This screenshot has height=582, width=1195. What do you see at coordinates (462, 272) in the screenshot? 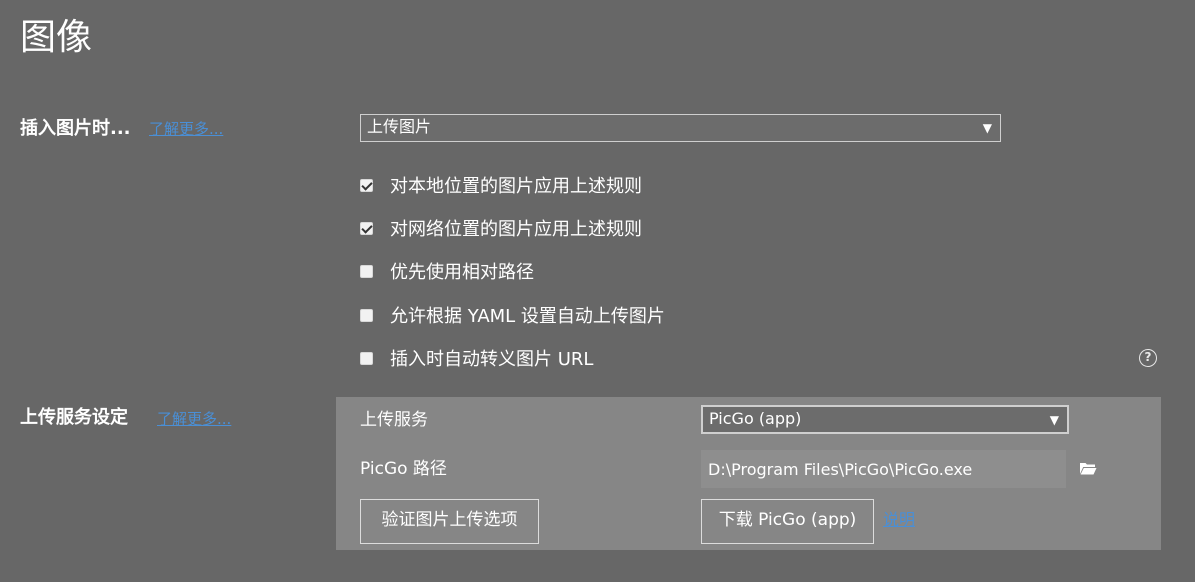
I see `option-relative-path-label: 优先使用相对路径` at bounding box center [462, 272].